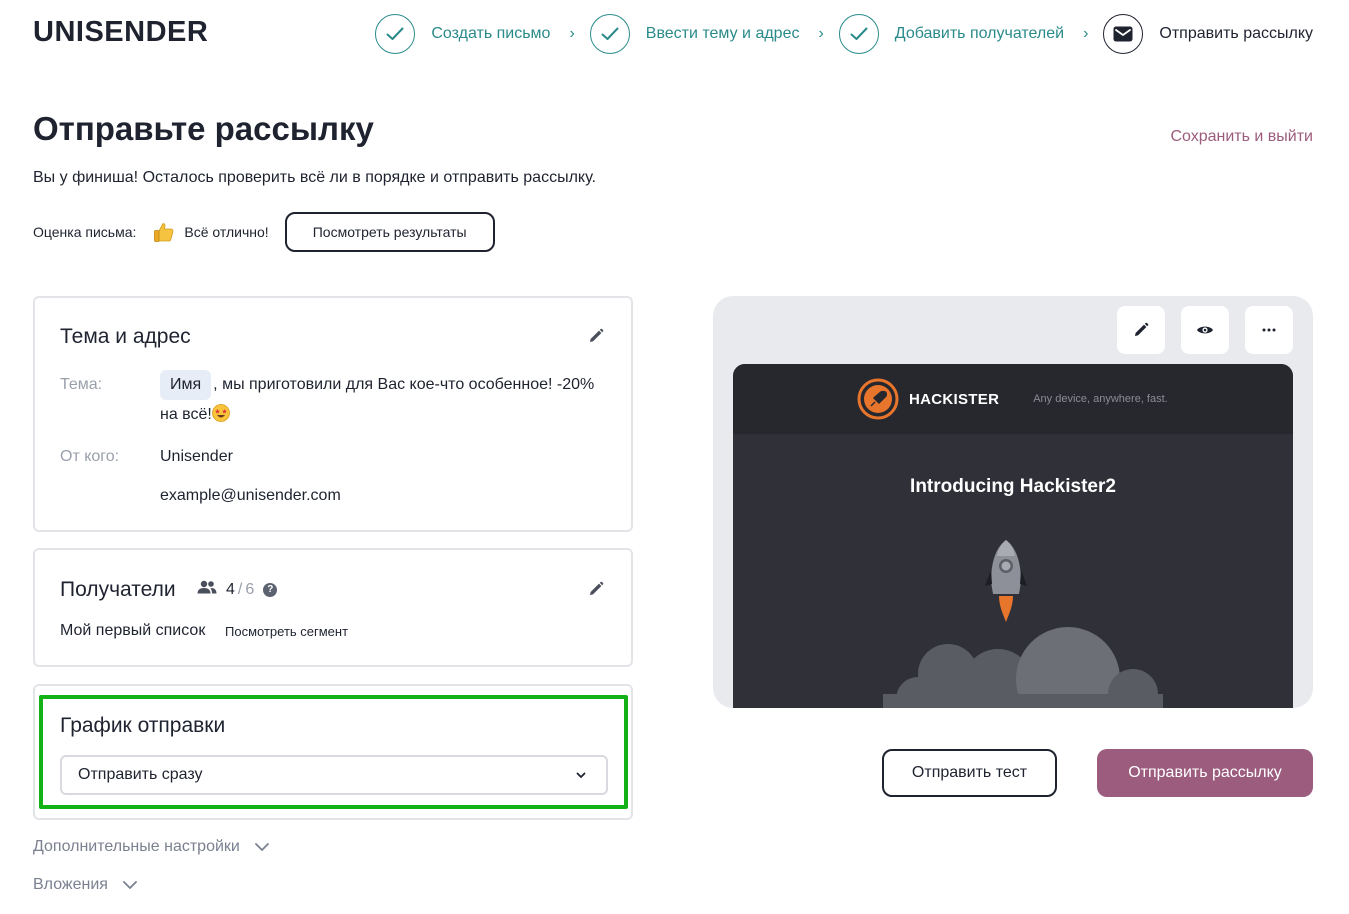  I want to click on step-create-letter: Создать письмо, so click(462, 34).